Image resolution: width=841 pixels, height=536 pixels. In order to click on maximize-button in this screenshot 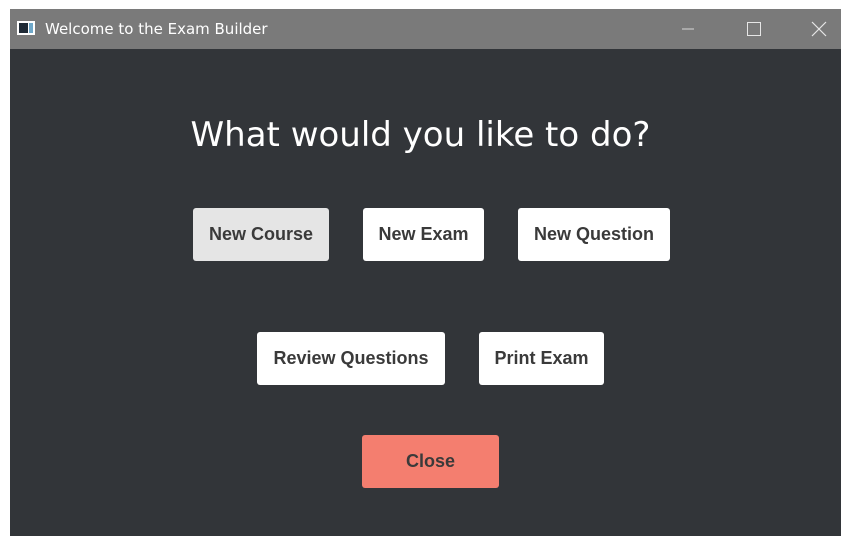, I will do `click(754, 29)`.